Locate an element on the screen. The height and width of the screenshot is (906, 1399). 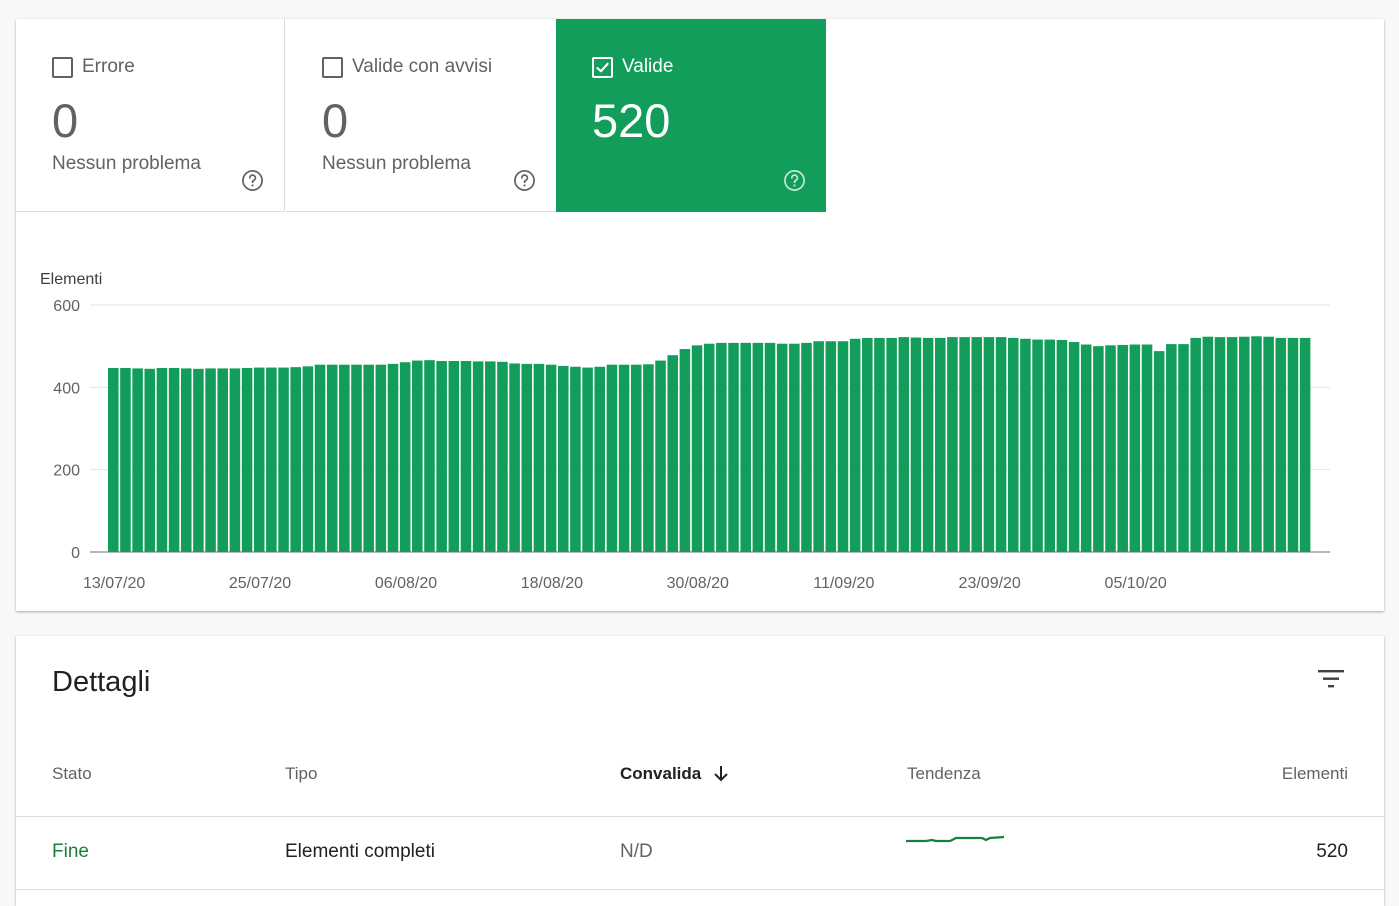
tile-valid: Valide 520 is located at coordinates (691, 115).